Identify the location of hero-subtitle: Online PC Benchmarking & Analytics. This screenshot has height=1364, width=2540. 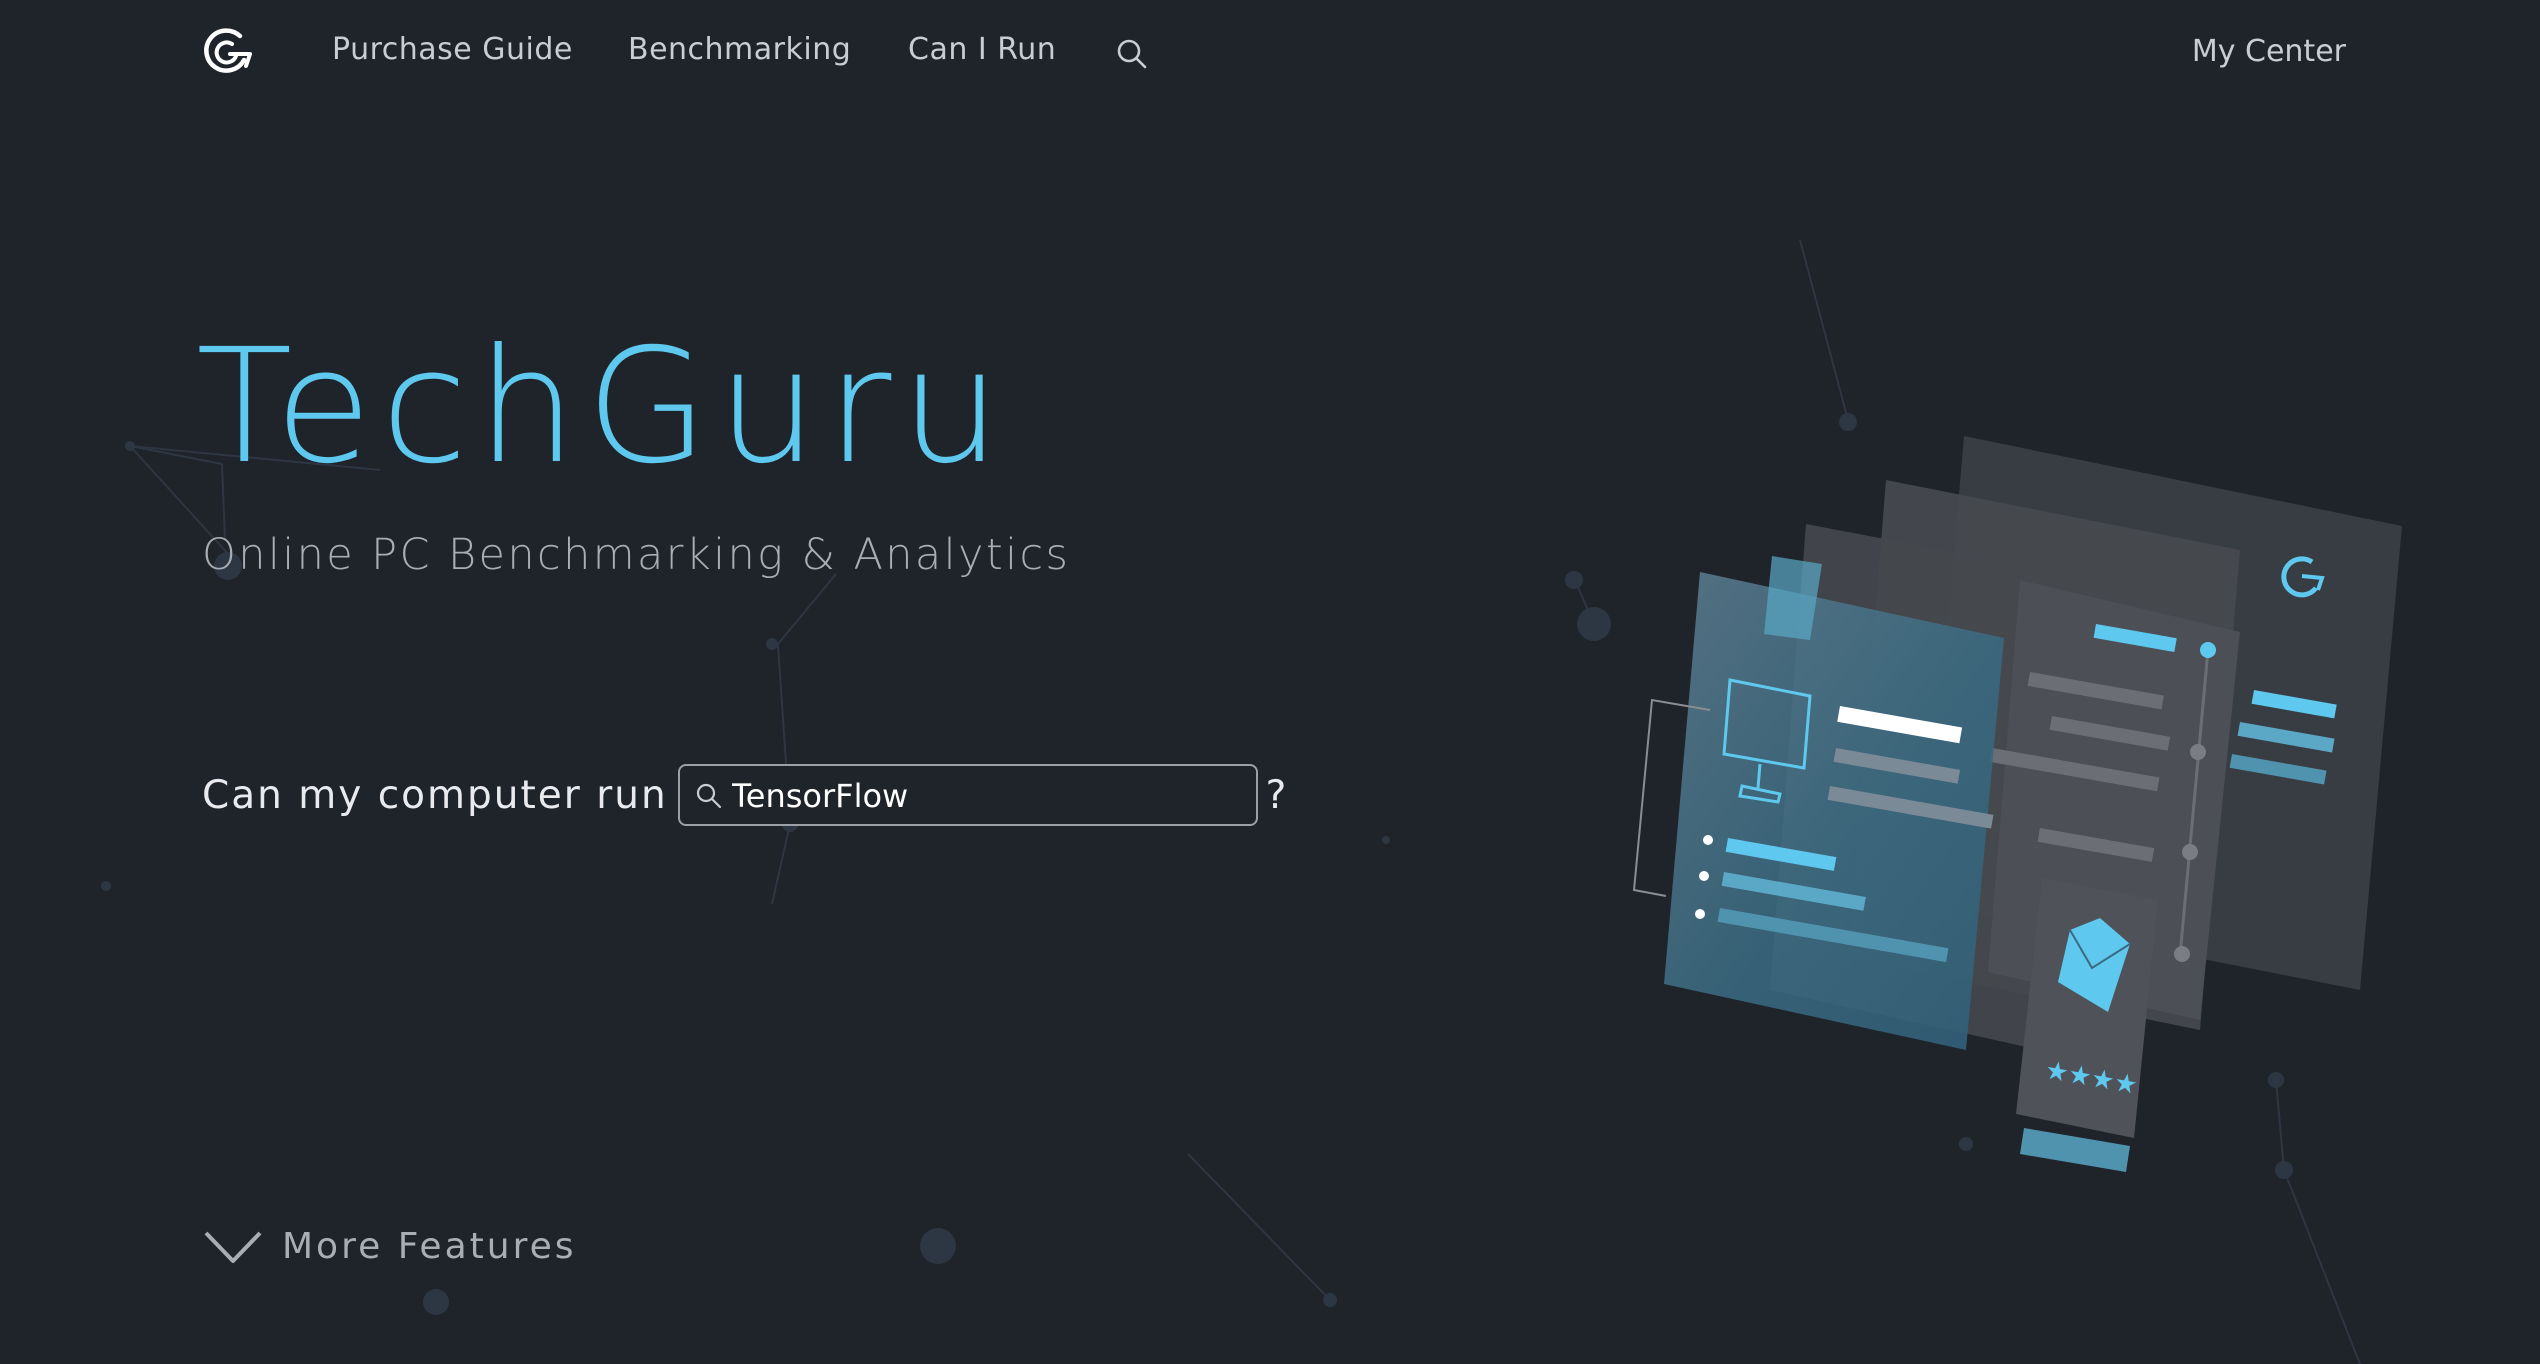
(636, 555).